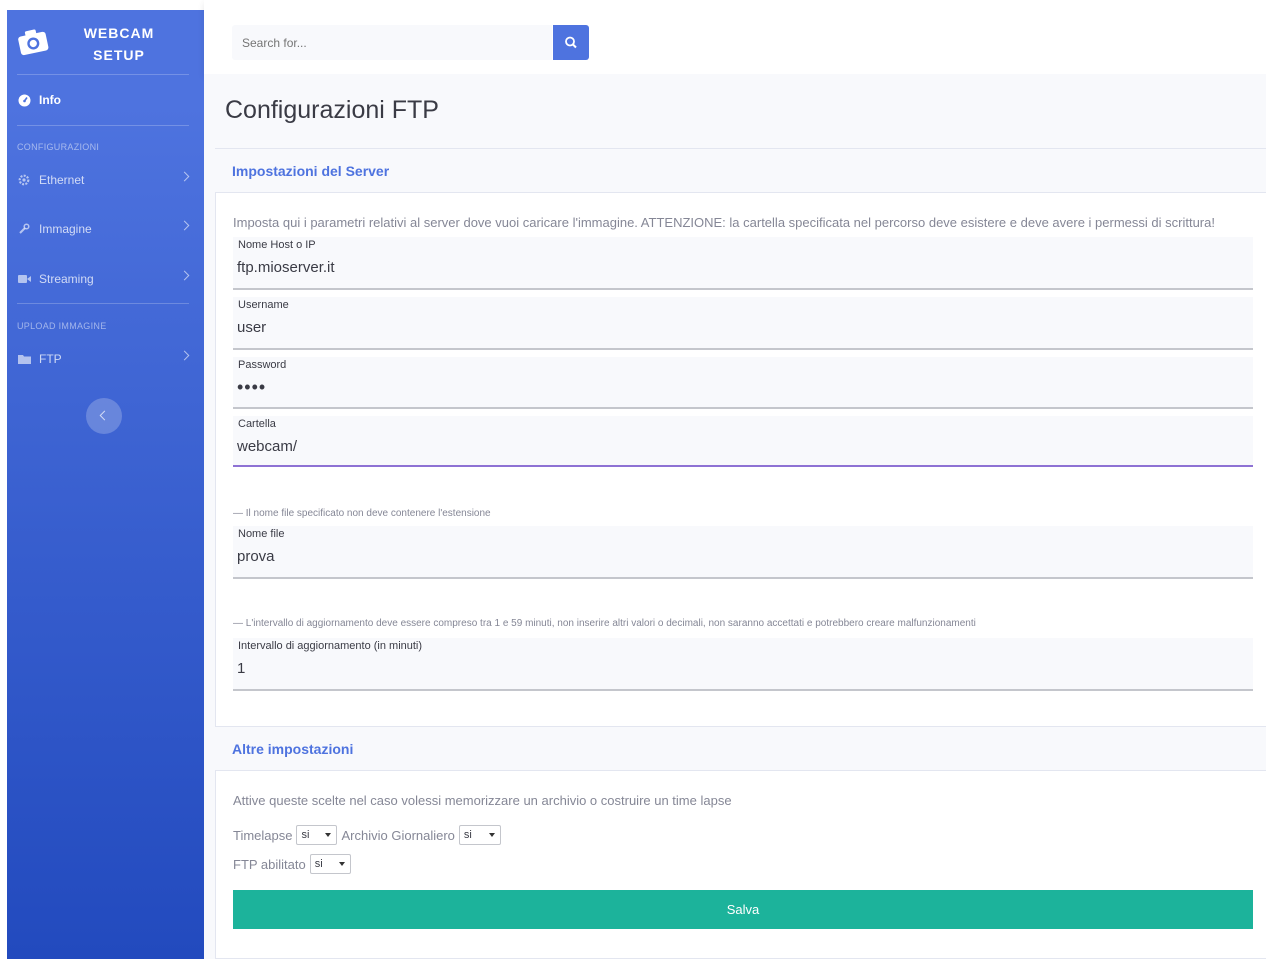 The width and height of the screenshot is (1266, 959). Describe the element at coordinates (105, 100) in the screenshot. I see `sidebar-item-info: Info` at that location.